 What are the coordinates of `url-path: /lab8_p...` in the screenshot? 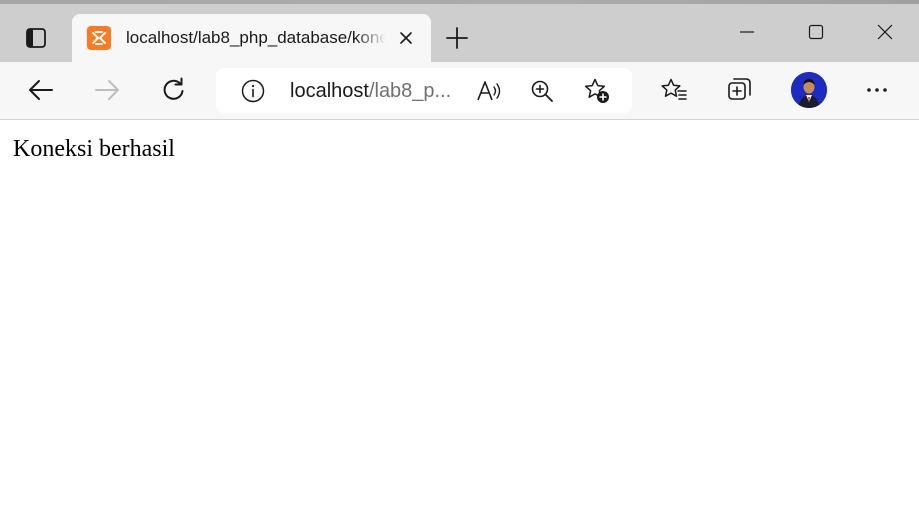 It's located at (410, 91).